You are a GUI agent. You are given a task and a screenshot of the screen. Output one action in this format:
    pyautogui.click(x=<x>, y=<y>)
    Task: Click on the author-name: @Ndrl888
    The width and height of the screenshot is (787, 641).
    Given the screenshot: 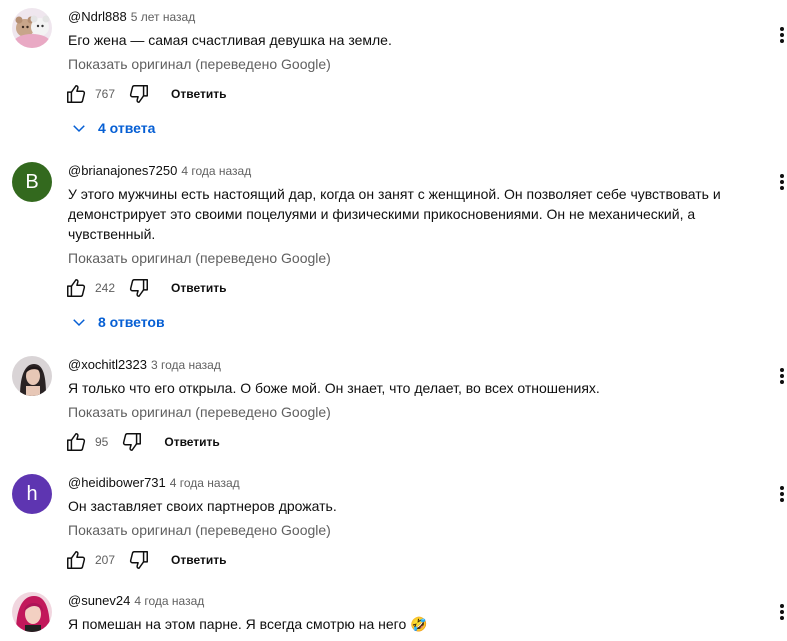 What is the action you would take?
    pyautogui.click(x=97, y=16)
    